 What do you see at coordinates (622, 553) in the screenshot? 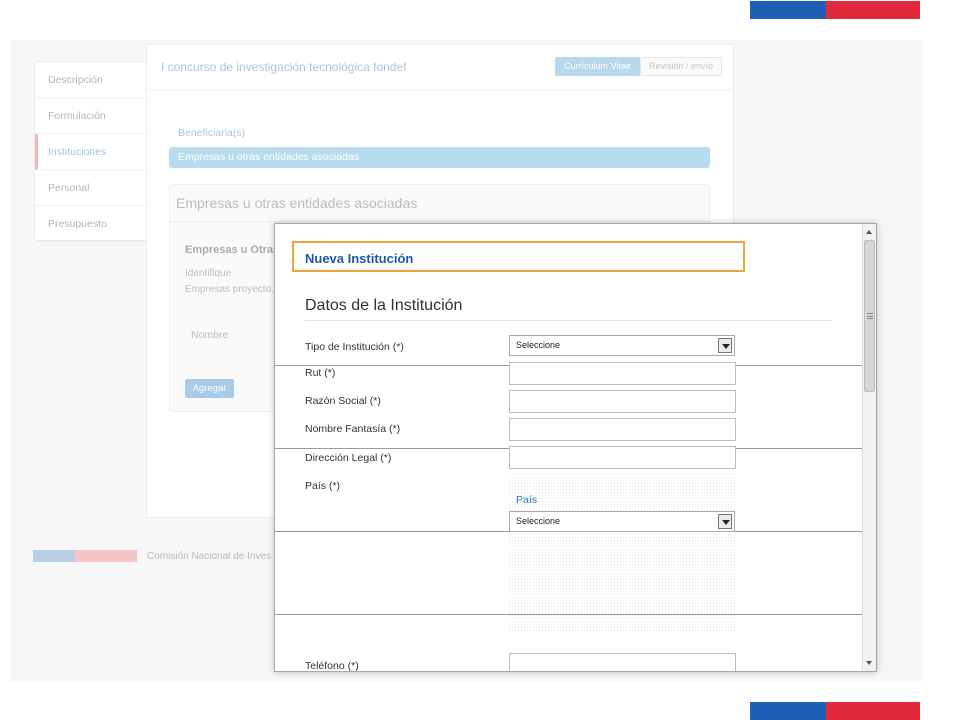
I see `pais-panel` at bounding box center [622, 553].